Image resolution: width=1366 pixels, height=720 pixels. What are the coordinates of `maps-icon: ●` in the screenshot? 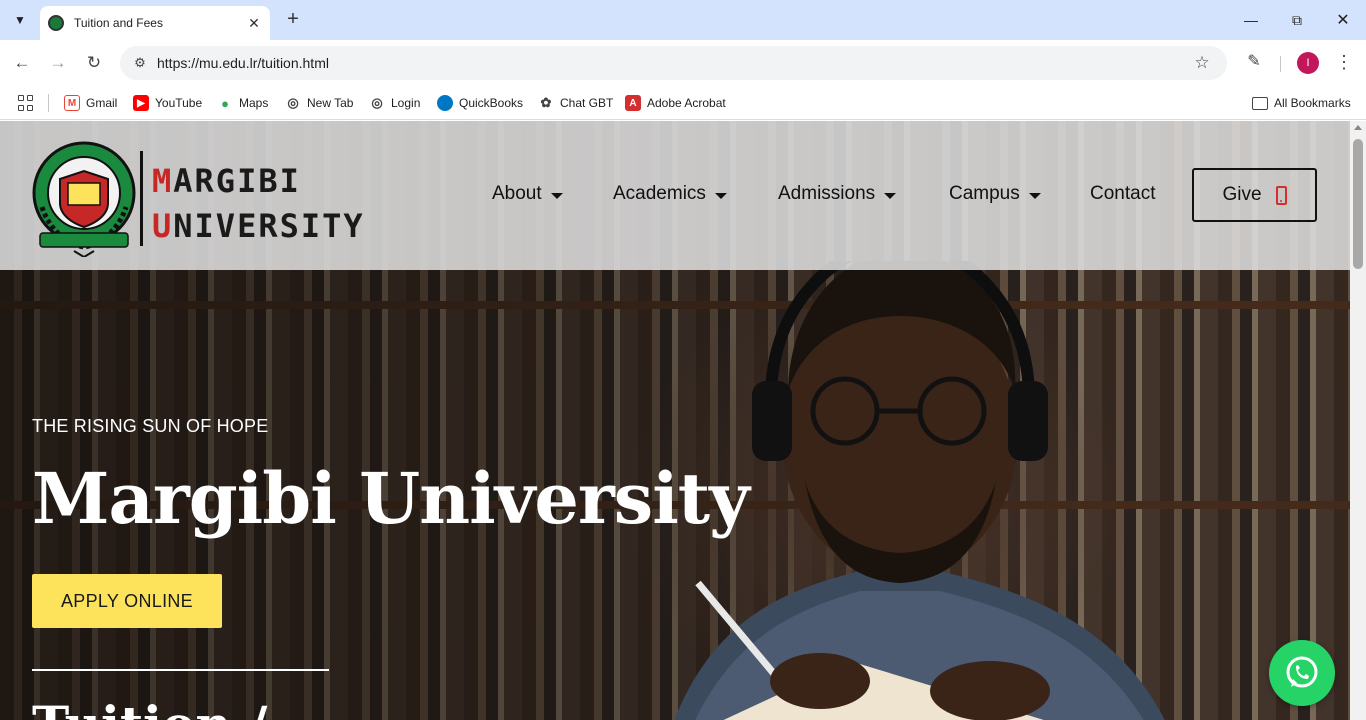 It's located at (225, 103).